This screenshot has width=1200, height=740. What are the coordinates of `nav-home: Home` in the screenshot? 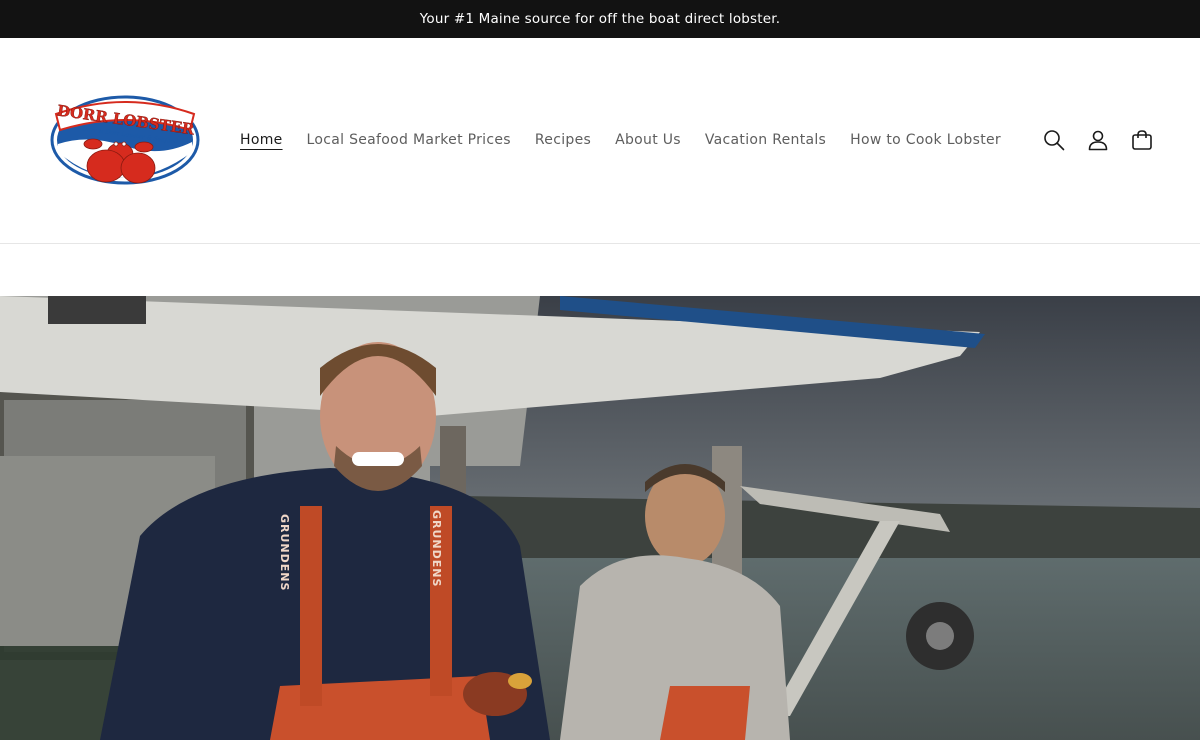 It's located at (261, 140).